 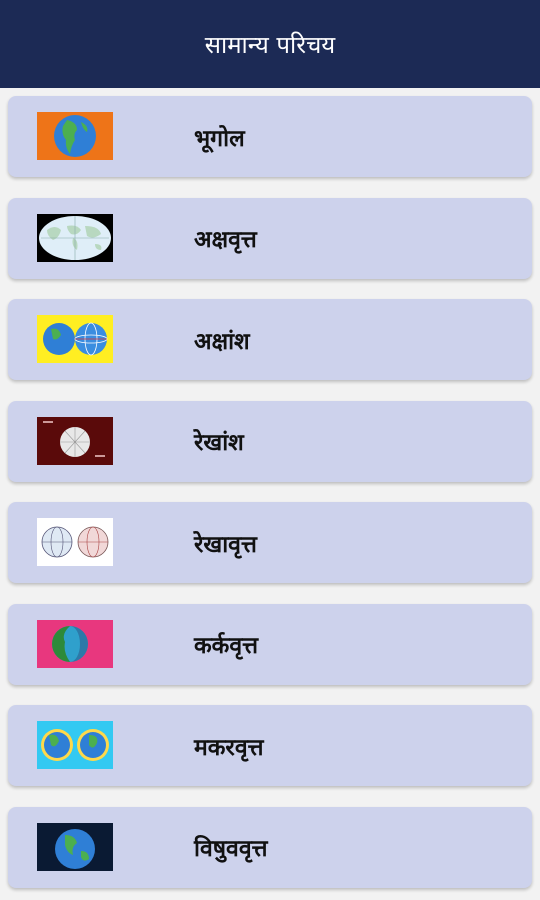 What do you see at coordinates (270, 441) in the screenshot?
I see `list-item-rekhansh: रेखांश` at bounding box center [270, 441].